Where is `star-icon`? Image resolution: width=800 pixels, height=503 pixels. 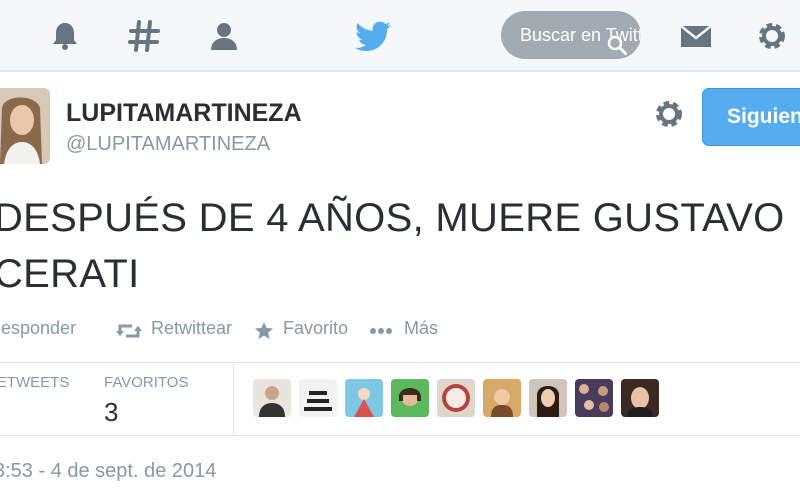
star-icon is located at coordinates (264, 330).